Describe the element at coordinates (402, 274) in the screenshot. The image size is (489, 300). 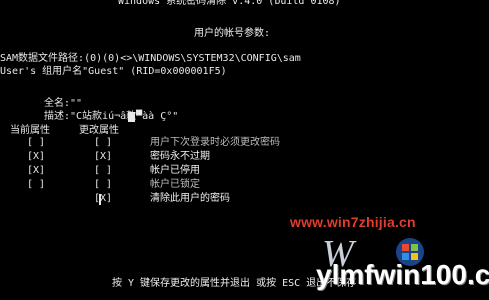
I see `watermark-site: ylmfwin100.com` at that location.